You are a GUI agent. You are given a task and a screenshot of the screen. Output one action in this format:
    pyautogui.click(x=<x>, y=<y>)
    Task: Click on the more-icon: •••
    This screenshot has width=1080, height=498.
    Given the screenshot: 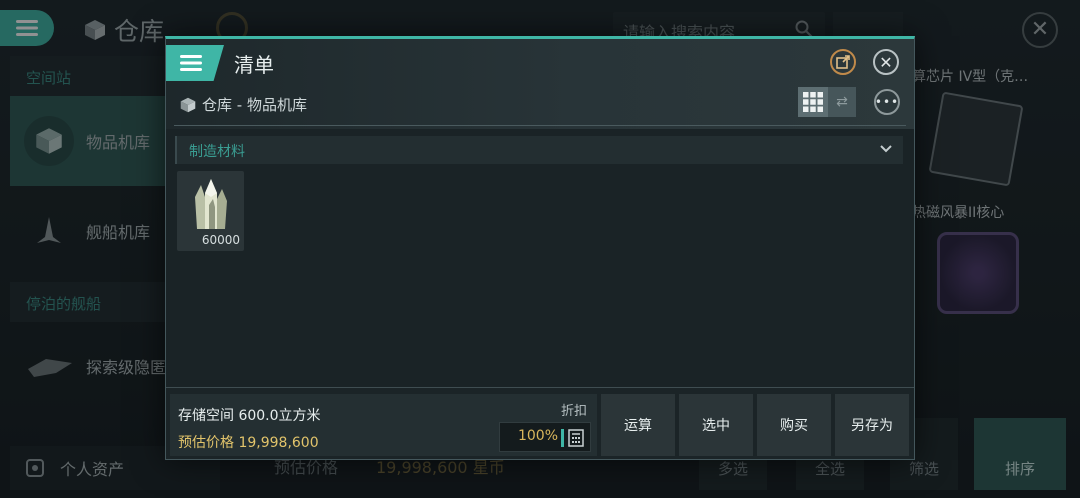 What is the action you would take?
    pyautogui.click(x=887, y=102)
    